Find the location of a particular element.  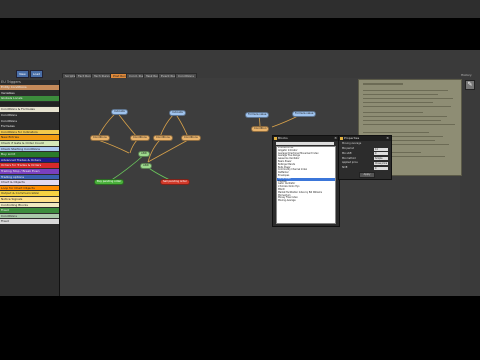

node-buy-pending-order: Buy pending order is located at coordinates (109, 182).